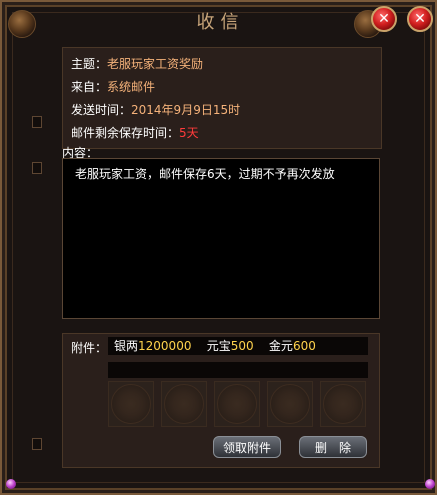 This screenshot has width=437, height=495. What do you see at coordinates (155, 64) in the screenshot?
I see `subject-value: 老服玩家工资奖励` at bounding box center [155, 64].